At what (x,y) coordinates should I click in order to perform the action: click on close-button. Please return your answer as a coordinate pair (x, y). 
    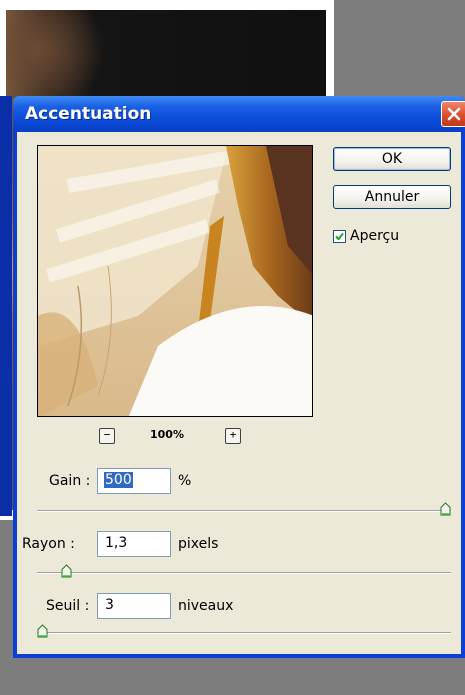
    Looking at the image, I should click on (453, 114).